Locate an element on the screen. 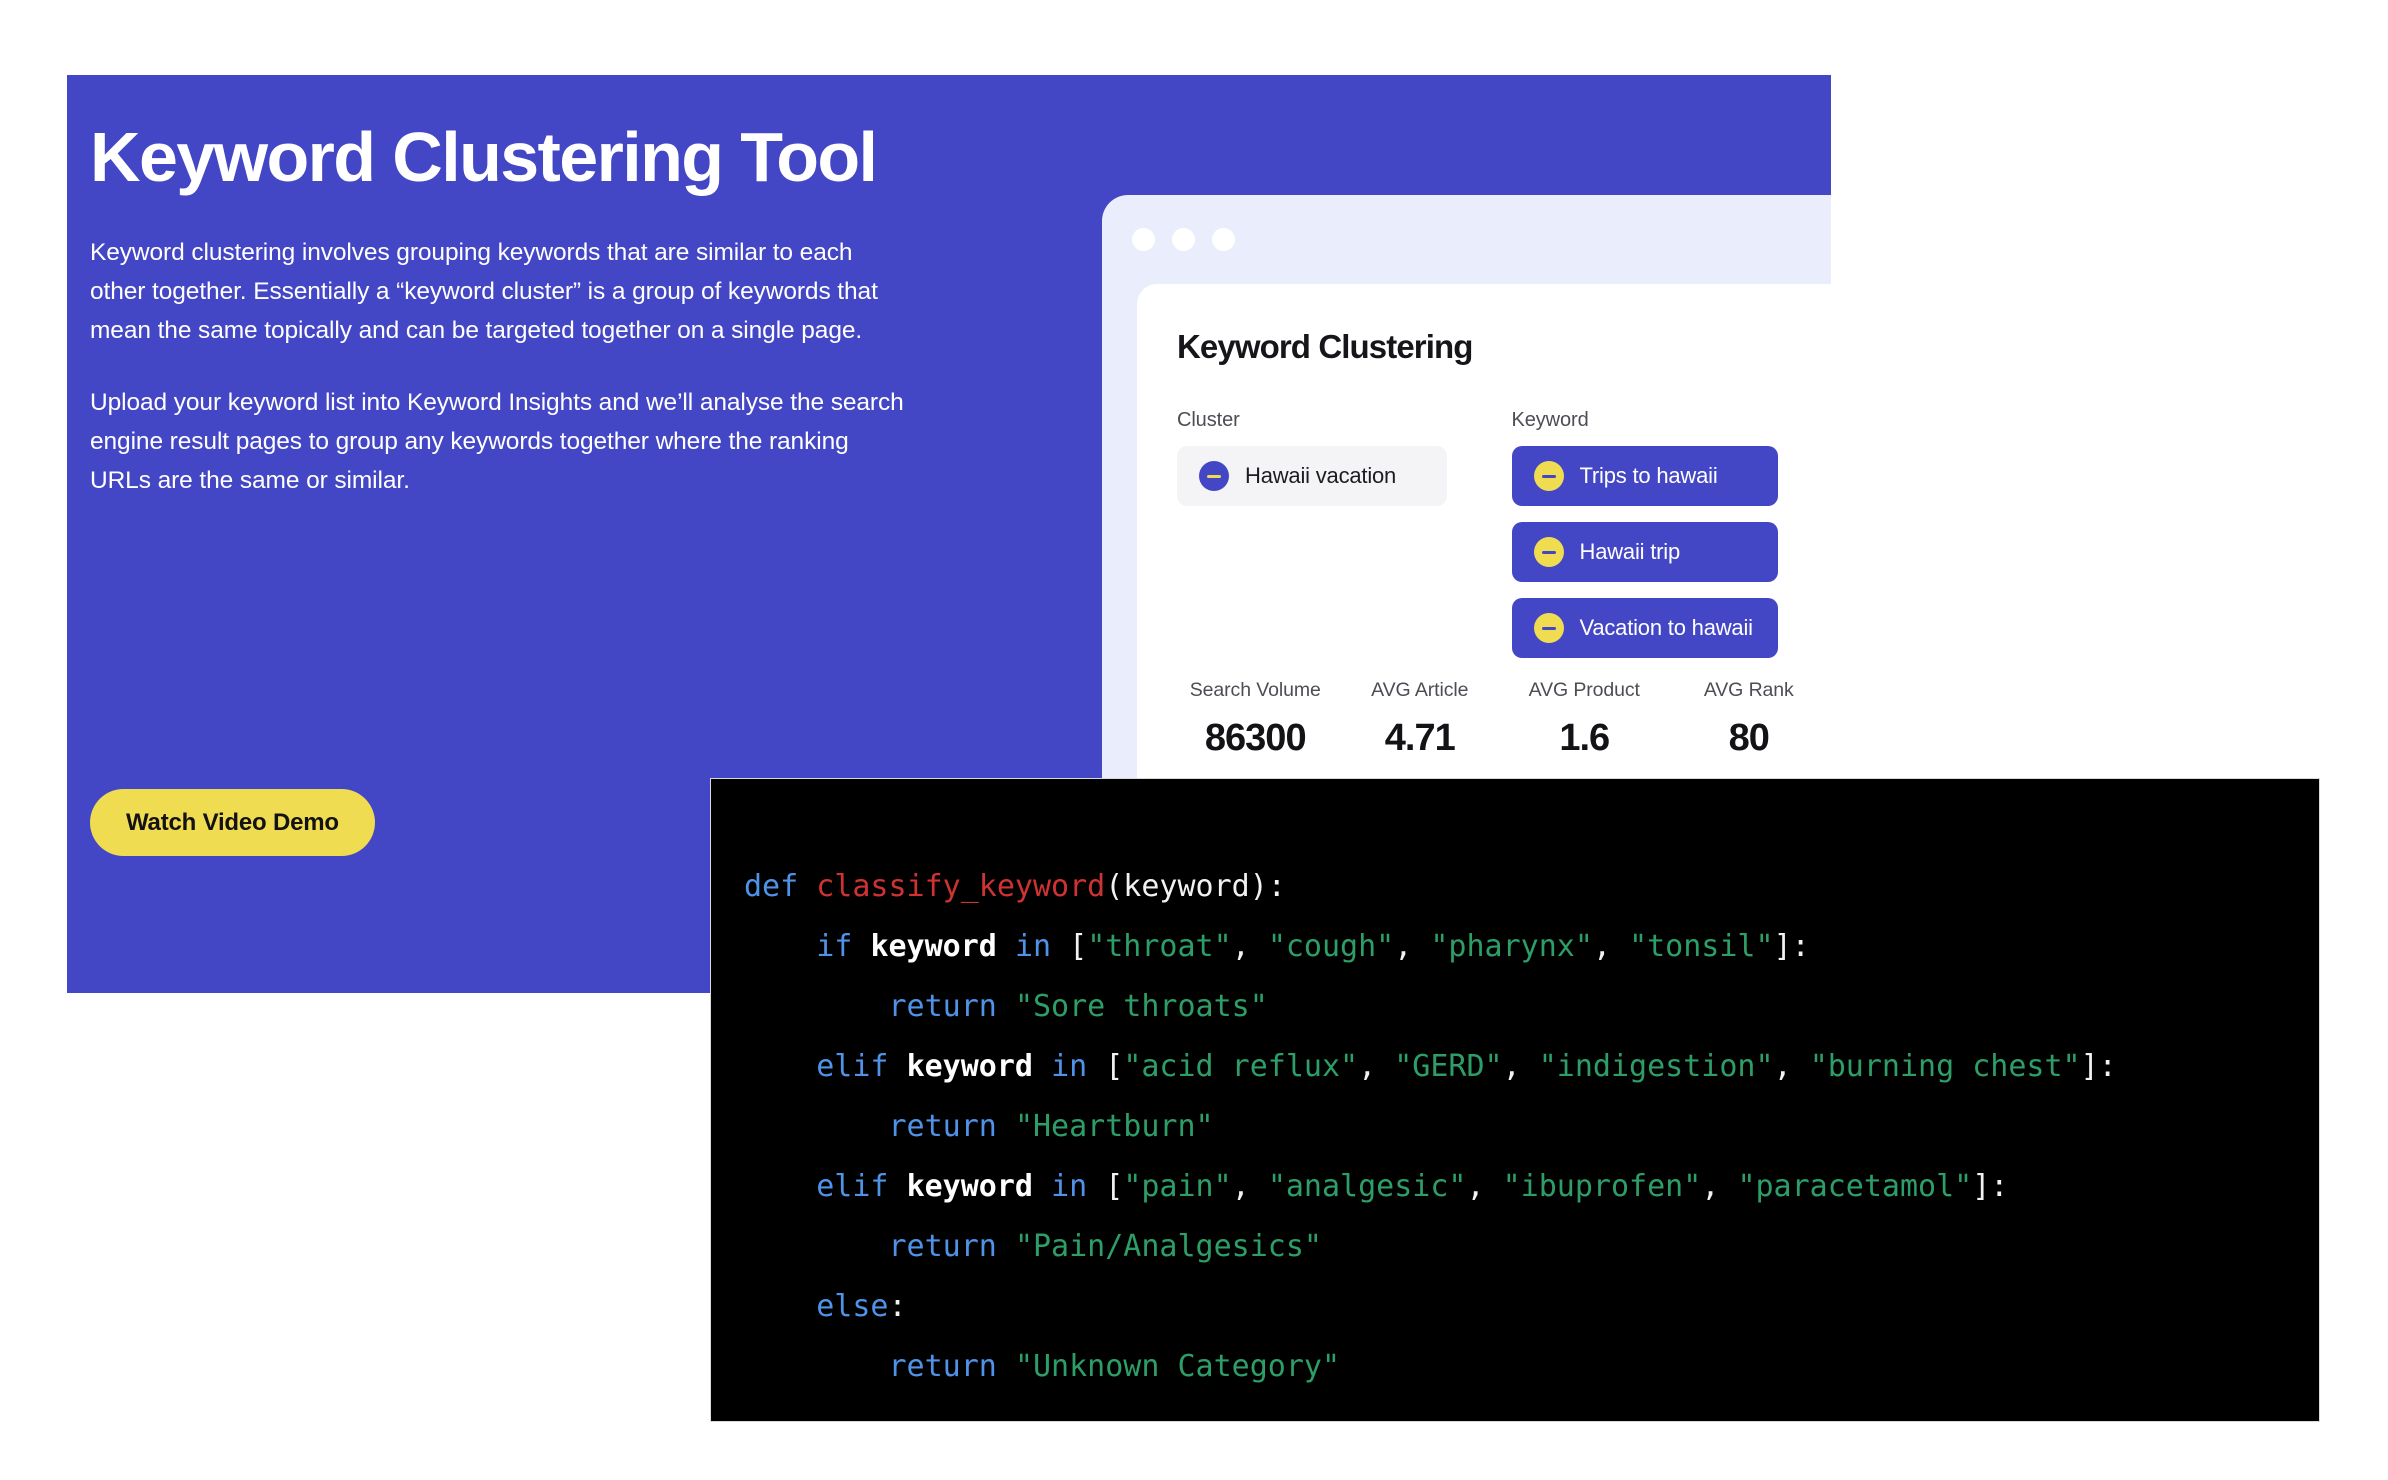 This screenshot has height=1480, width=2388. code-token: "ibuprofen" is located at coordinates (1602, 1186).